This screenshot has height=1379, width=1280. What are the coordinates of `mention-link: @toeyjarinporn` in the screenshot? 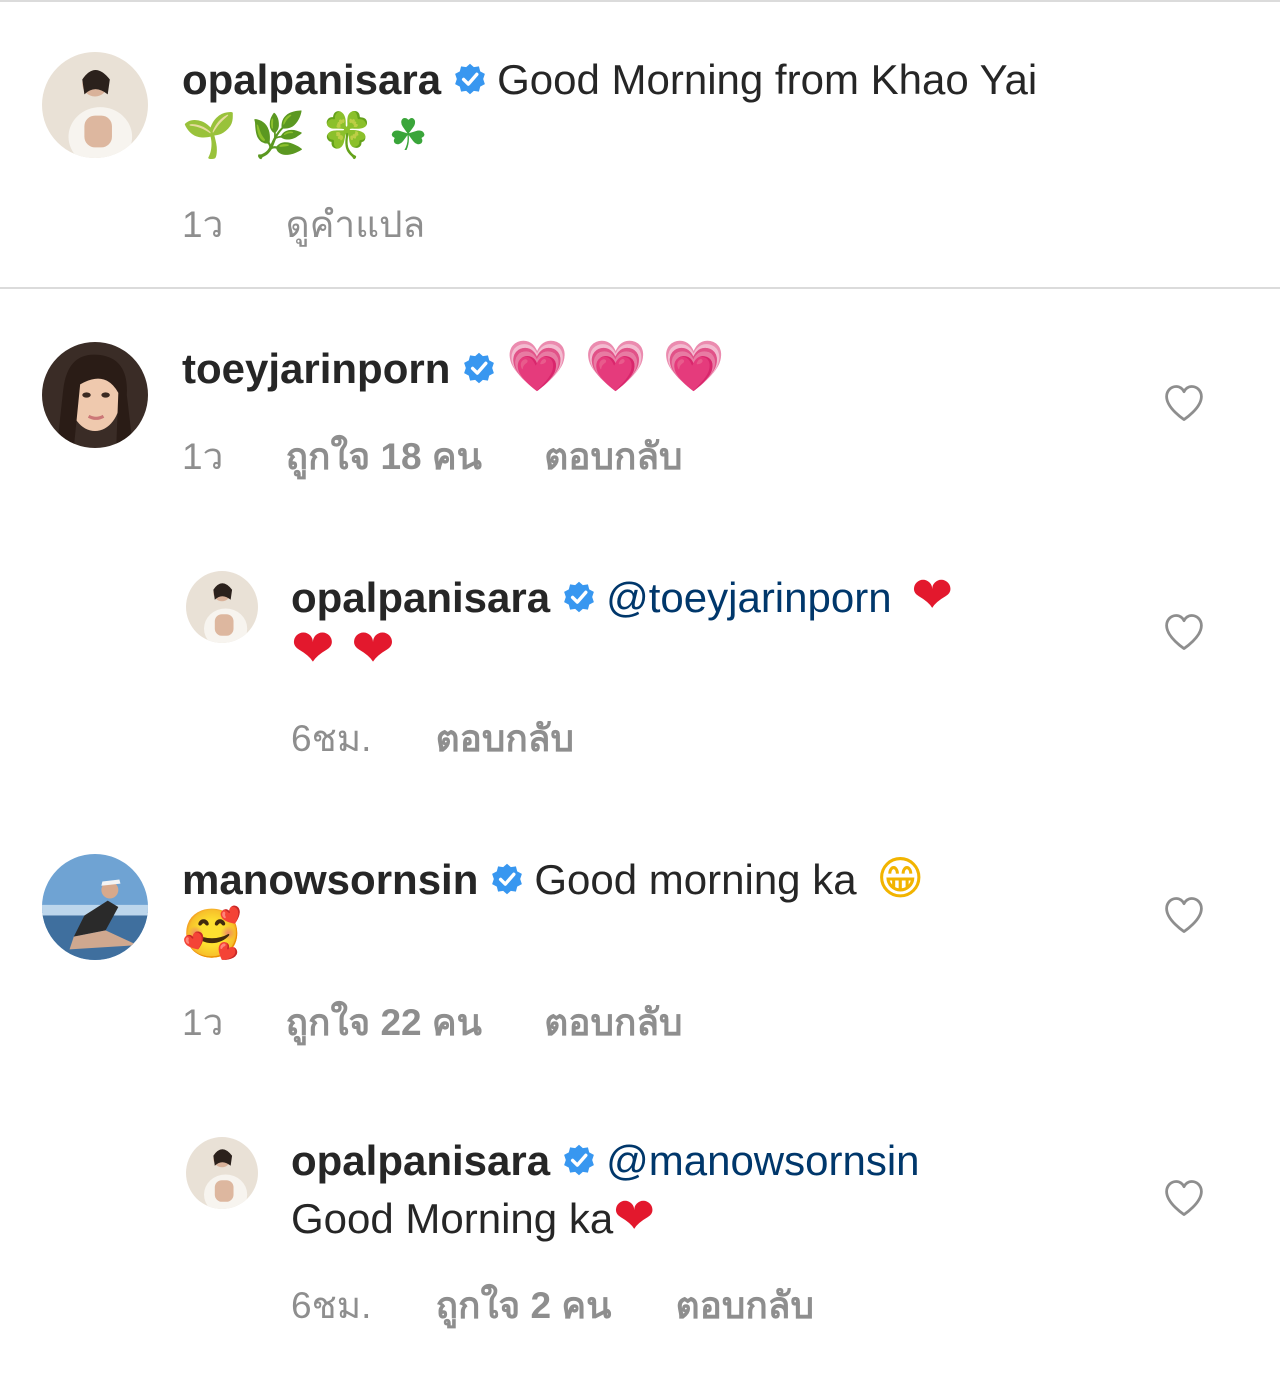 It's located at (748, 597).